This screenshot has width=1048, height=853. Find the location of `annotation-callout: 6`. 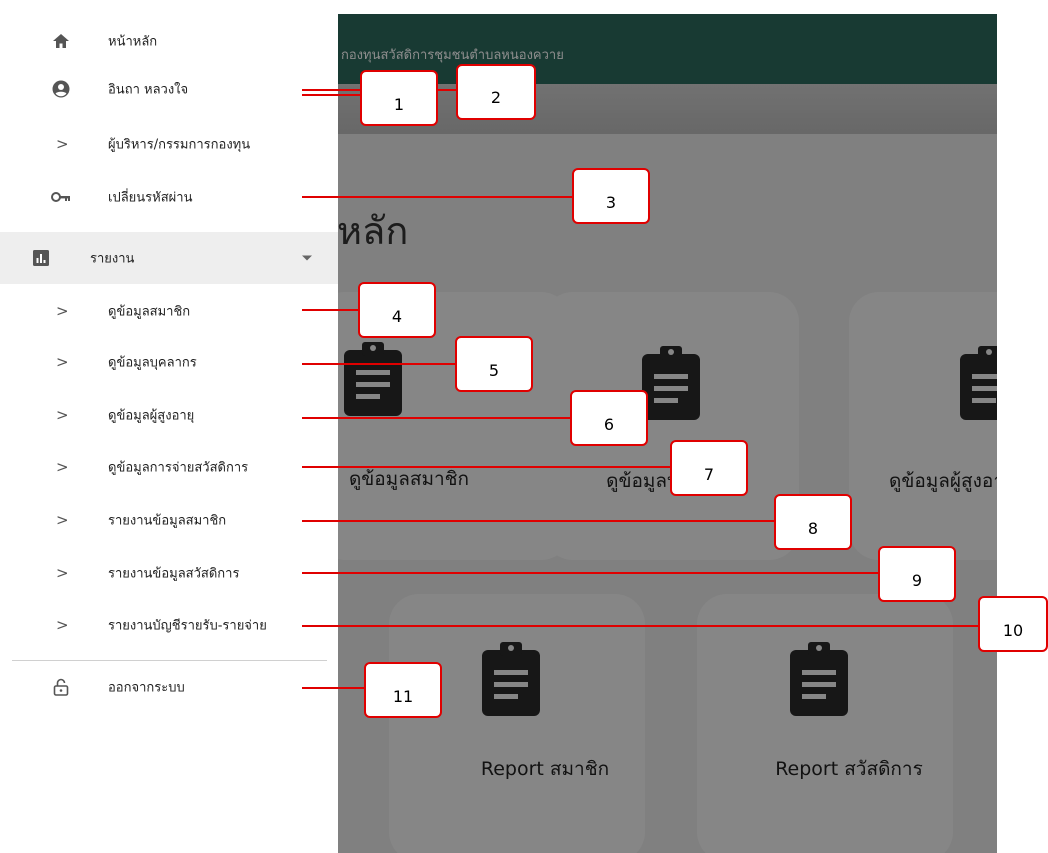

annotation-callout: 6 is located at coordinates (609, 418).